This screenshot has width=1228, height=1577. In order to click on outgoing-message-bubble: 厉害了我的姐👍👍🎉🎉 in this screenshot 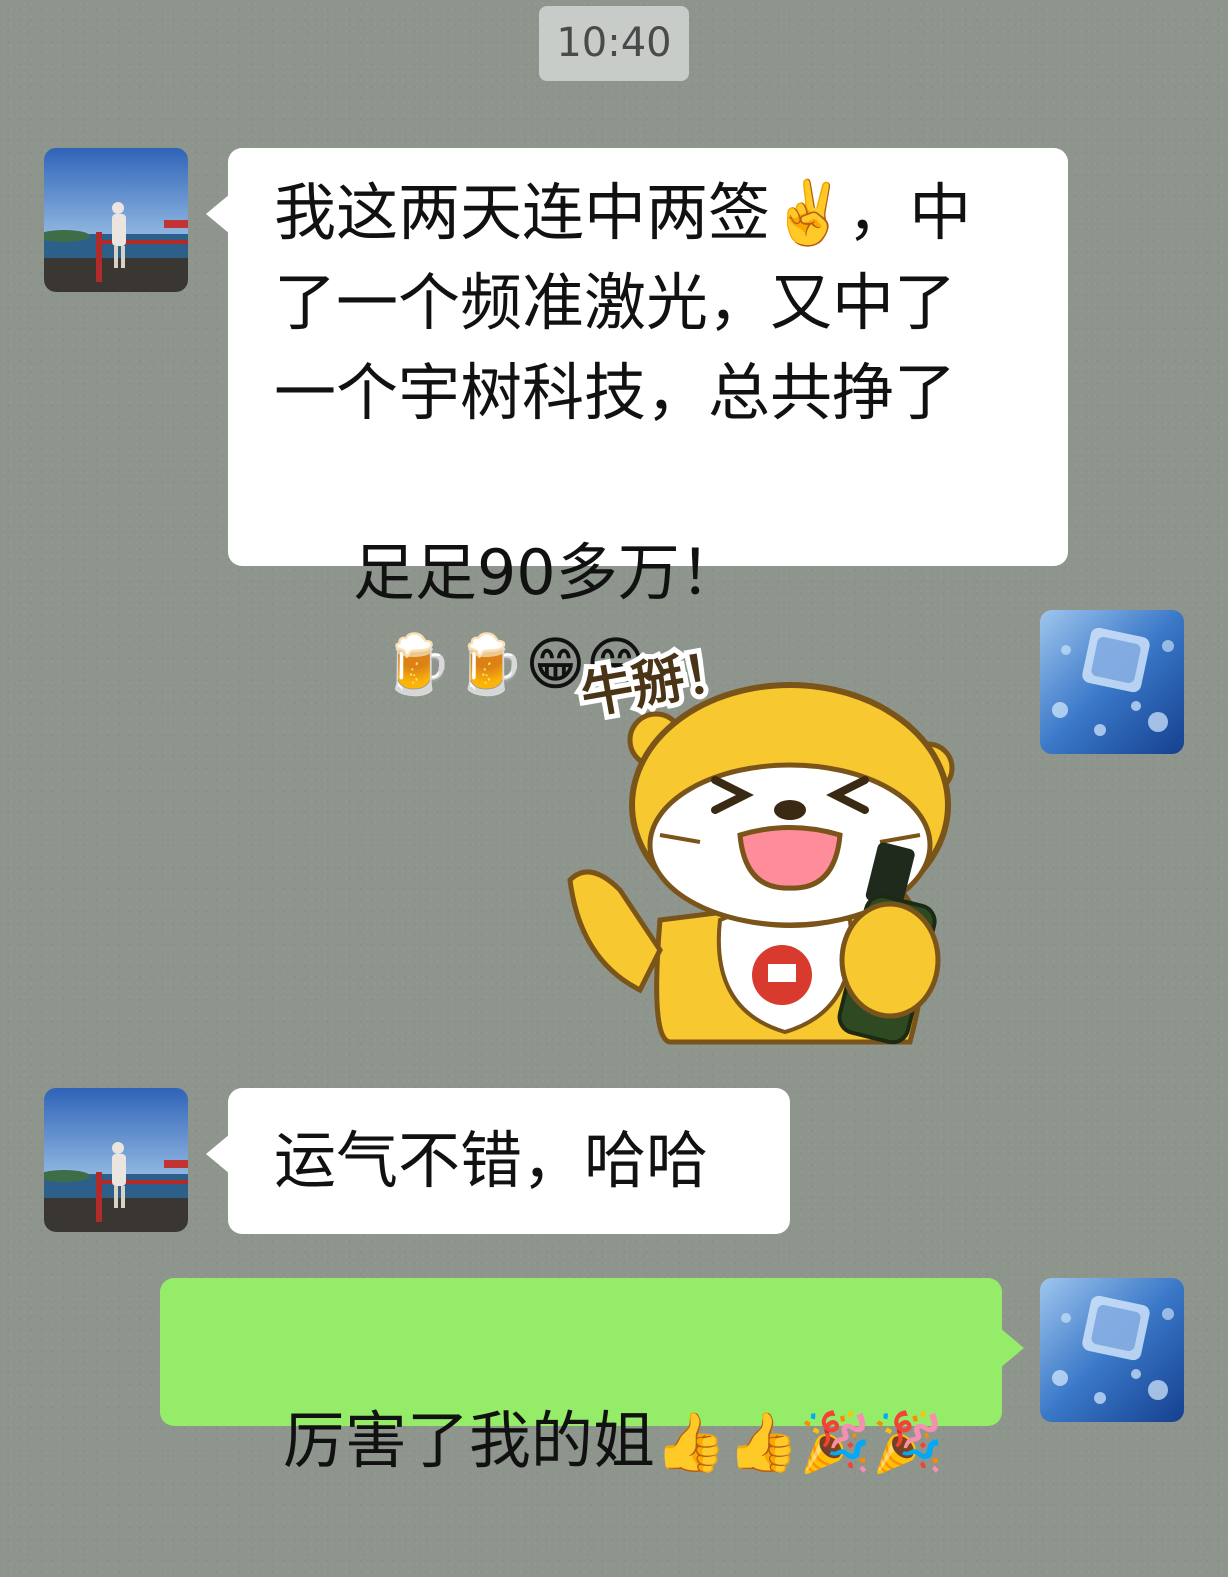, I will do `click(592, 1377)`.